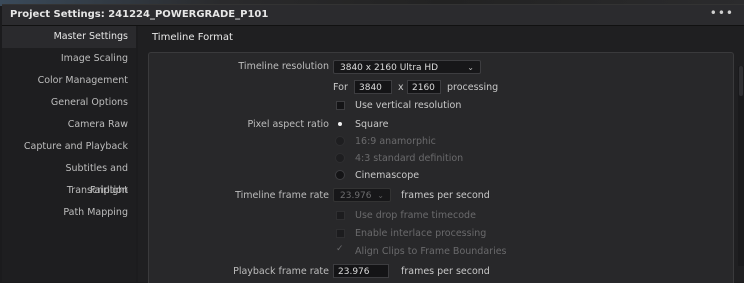  I want to click on pixel-aspect-square-radio, so click(340, 124).